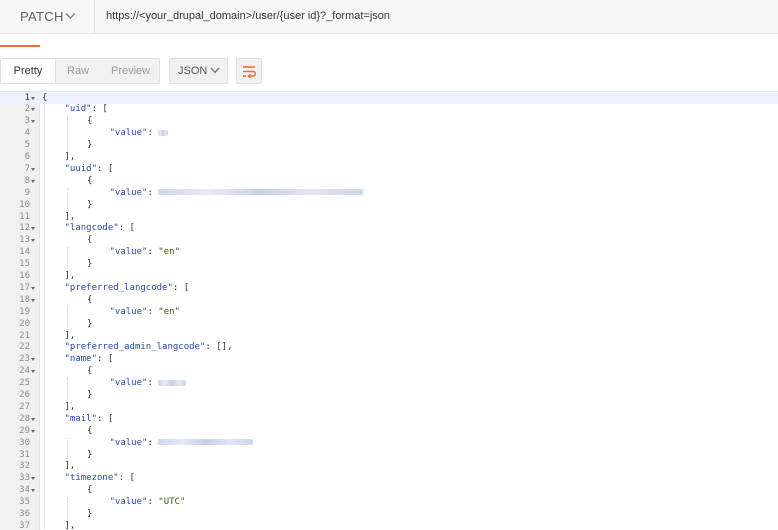  I want to click on line-number: 14, so click(15, 253).